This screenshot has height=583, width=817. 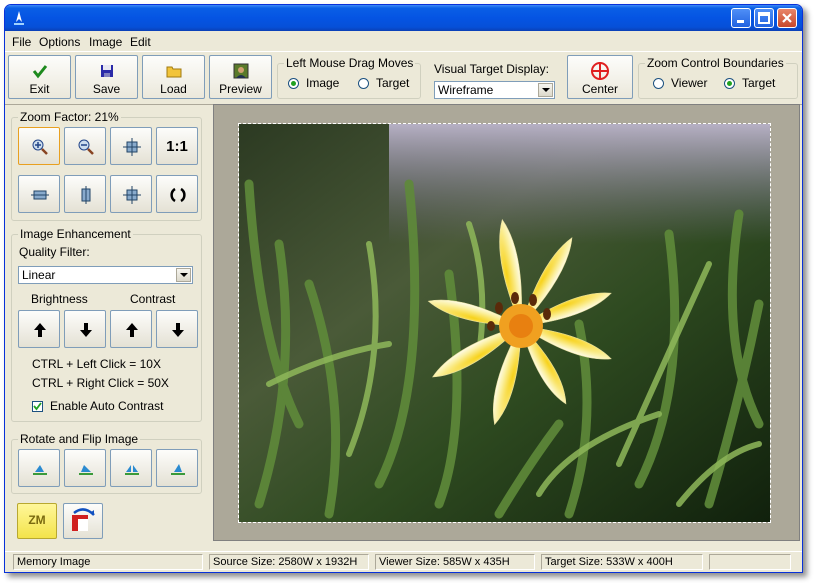 I want to click on contrast-down-button, so click(x=177, y=329).